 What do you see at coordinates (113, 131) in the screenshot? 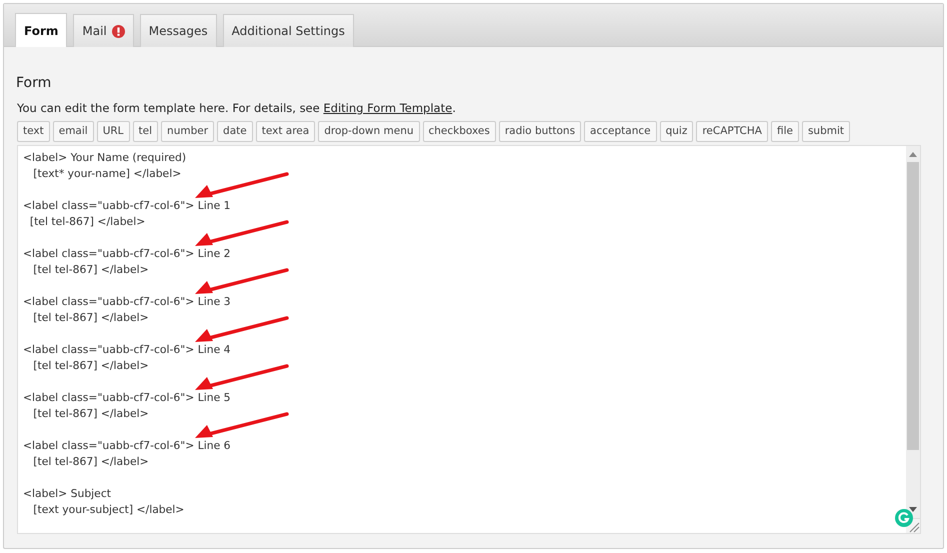
I see `tag-button: URL` at bounding box center [113, 131].